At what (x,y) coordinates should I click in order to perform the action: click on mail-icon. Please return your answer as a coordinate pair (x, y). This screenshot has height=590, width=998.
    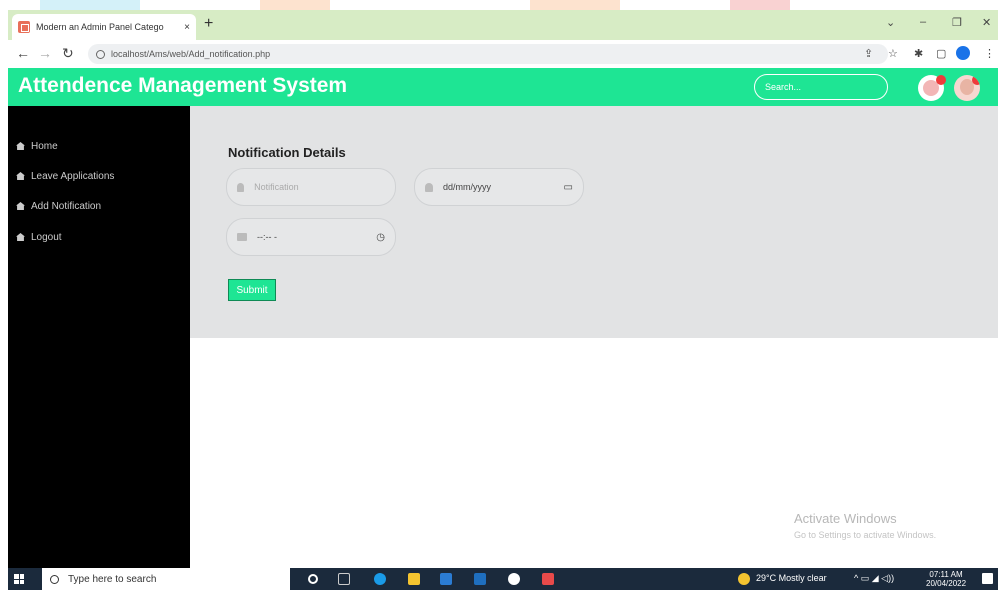
    Looking at the image, I should click on (480, 579).